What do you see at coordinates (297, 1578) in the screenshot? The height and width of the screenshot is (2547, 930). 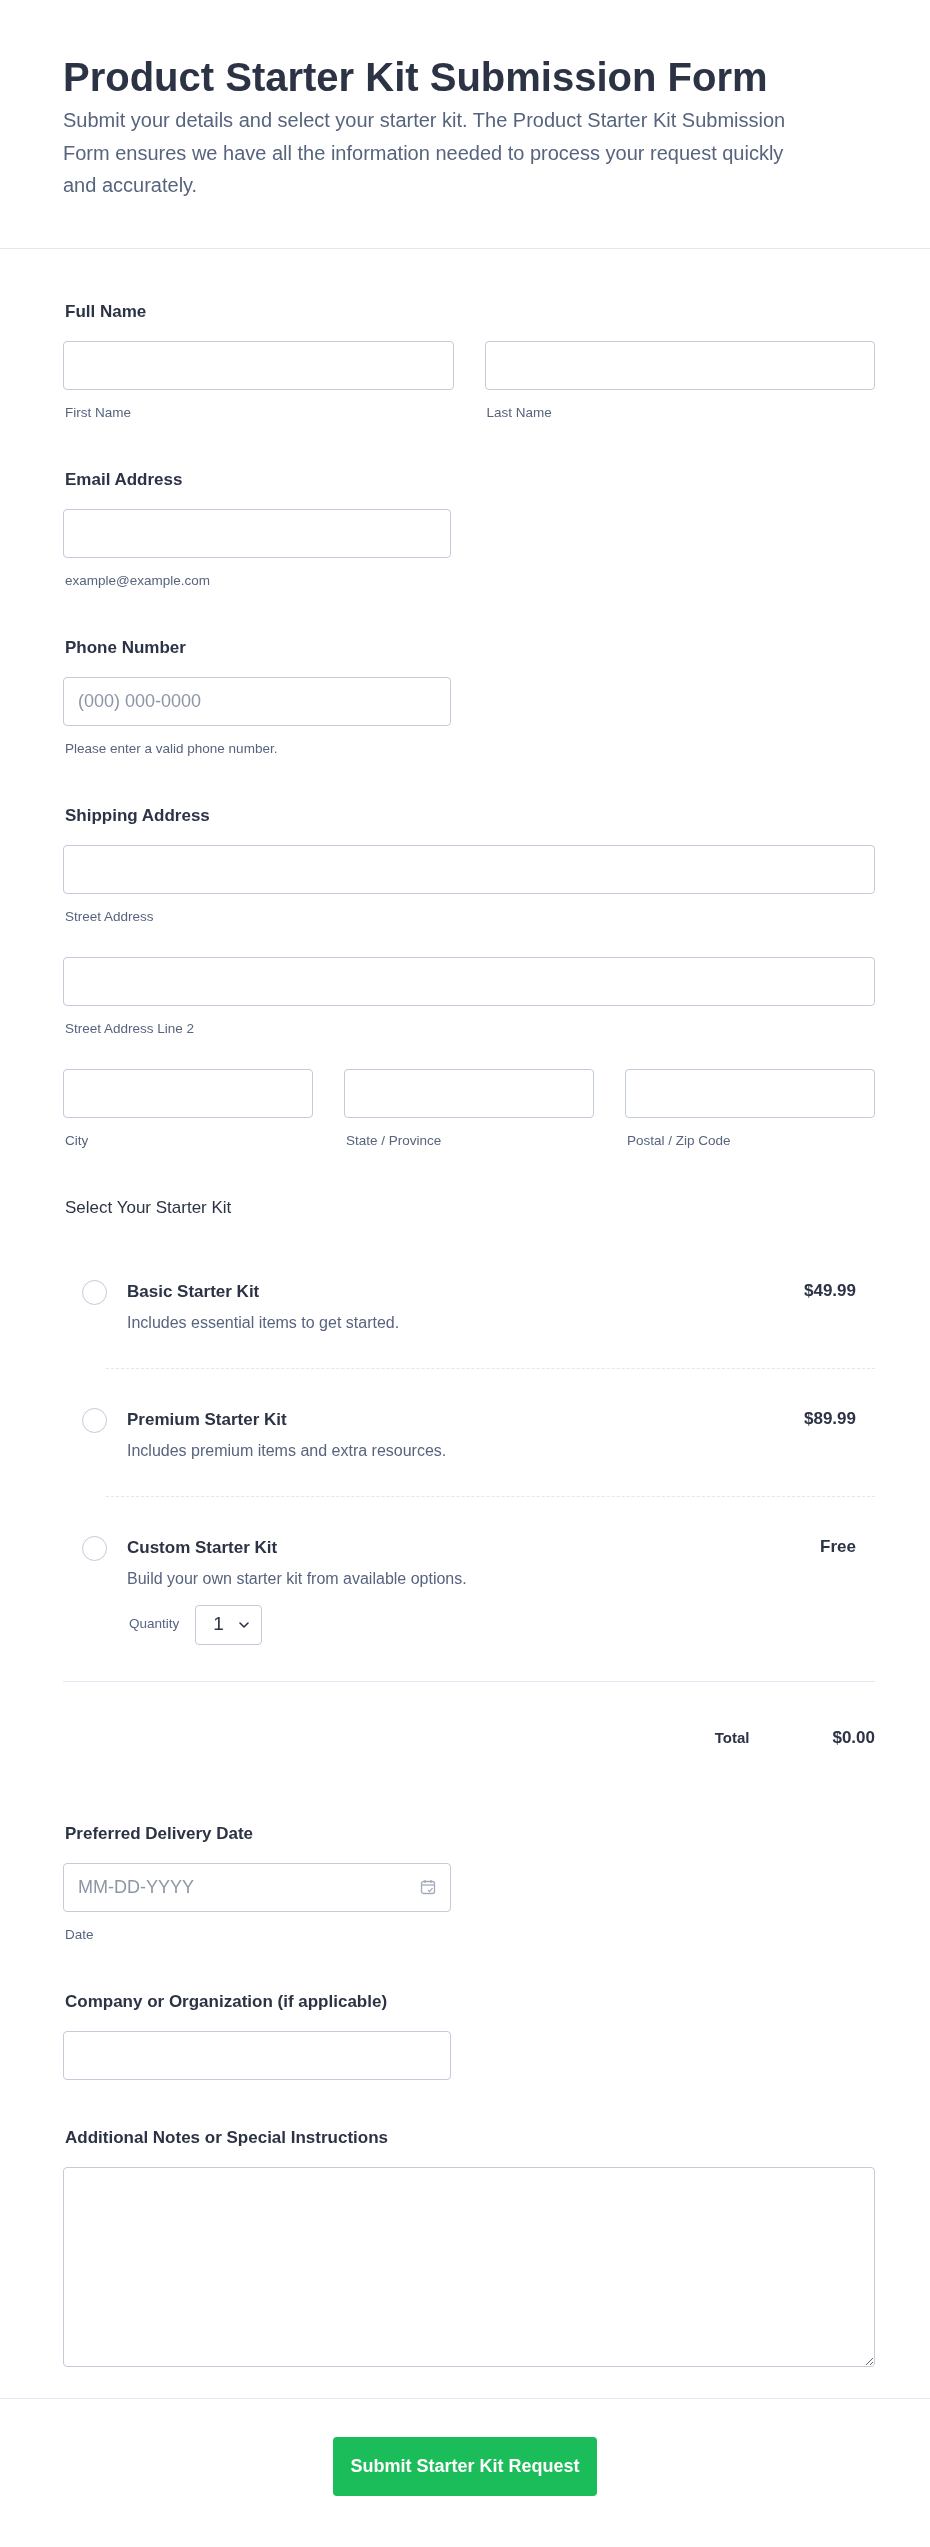 I see `product-description: Build your own starter kit from available options.` at bounding box center [297, 1578].